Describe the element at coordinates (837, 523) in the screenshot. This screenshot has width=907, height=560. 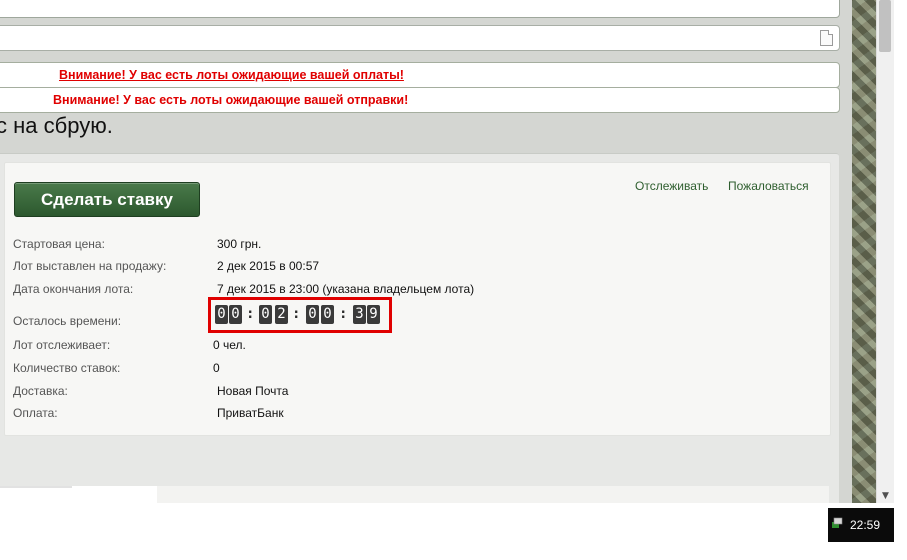
I see `network-tray-icon` at that location.